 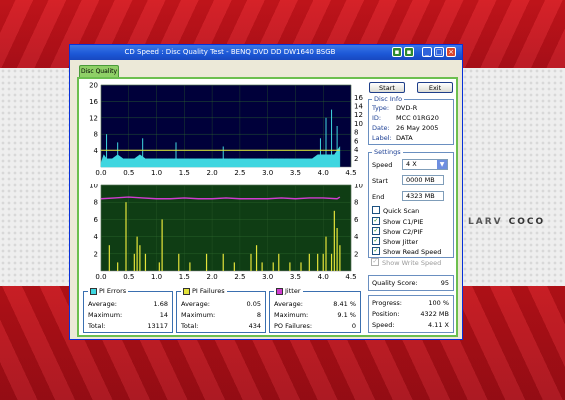 I want to click on jitter-swatch, so click(x=279, y=291).